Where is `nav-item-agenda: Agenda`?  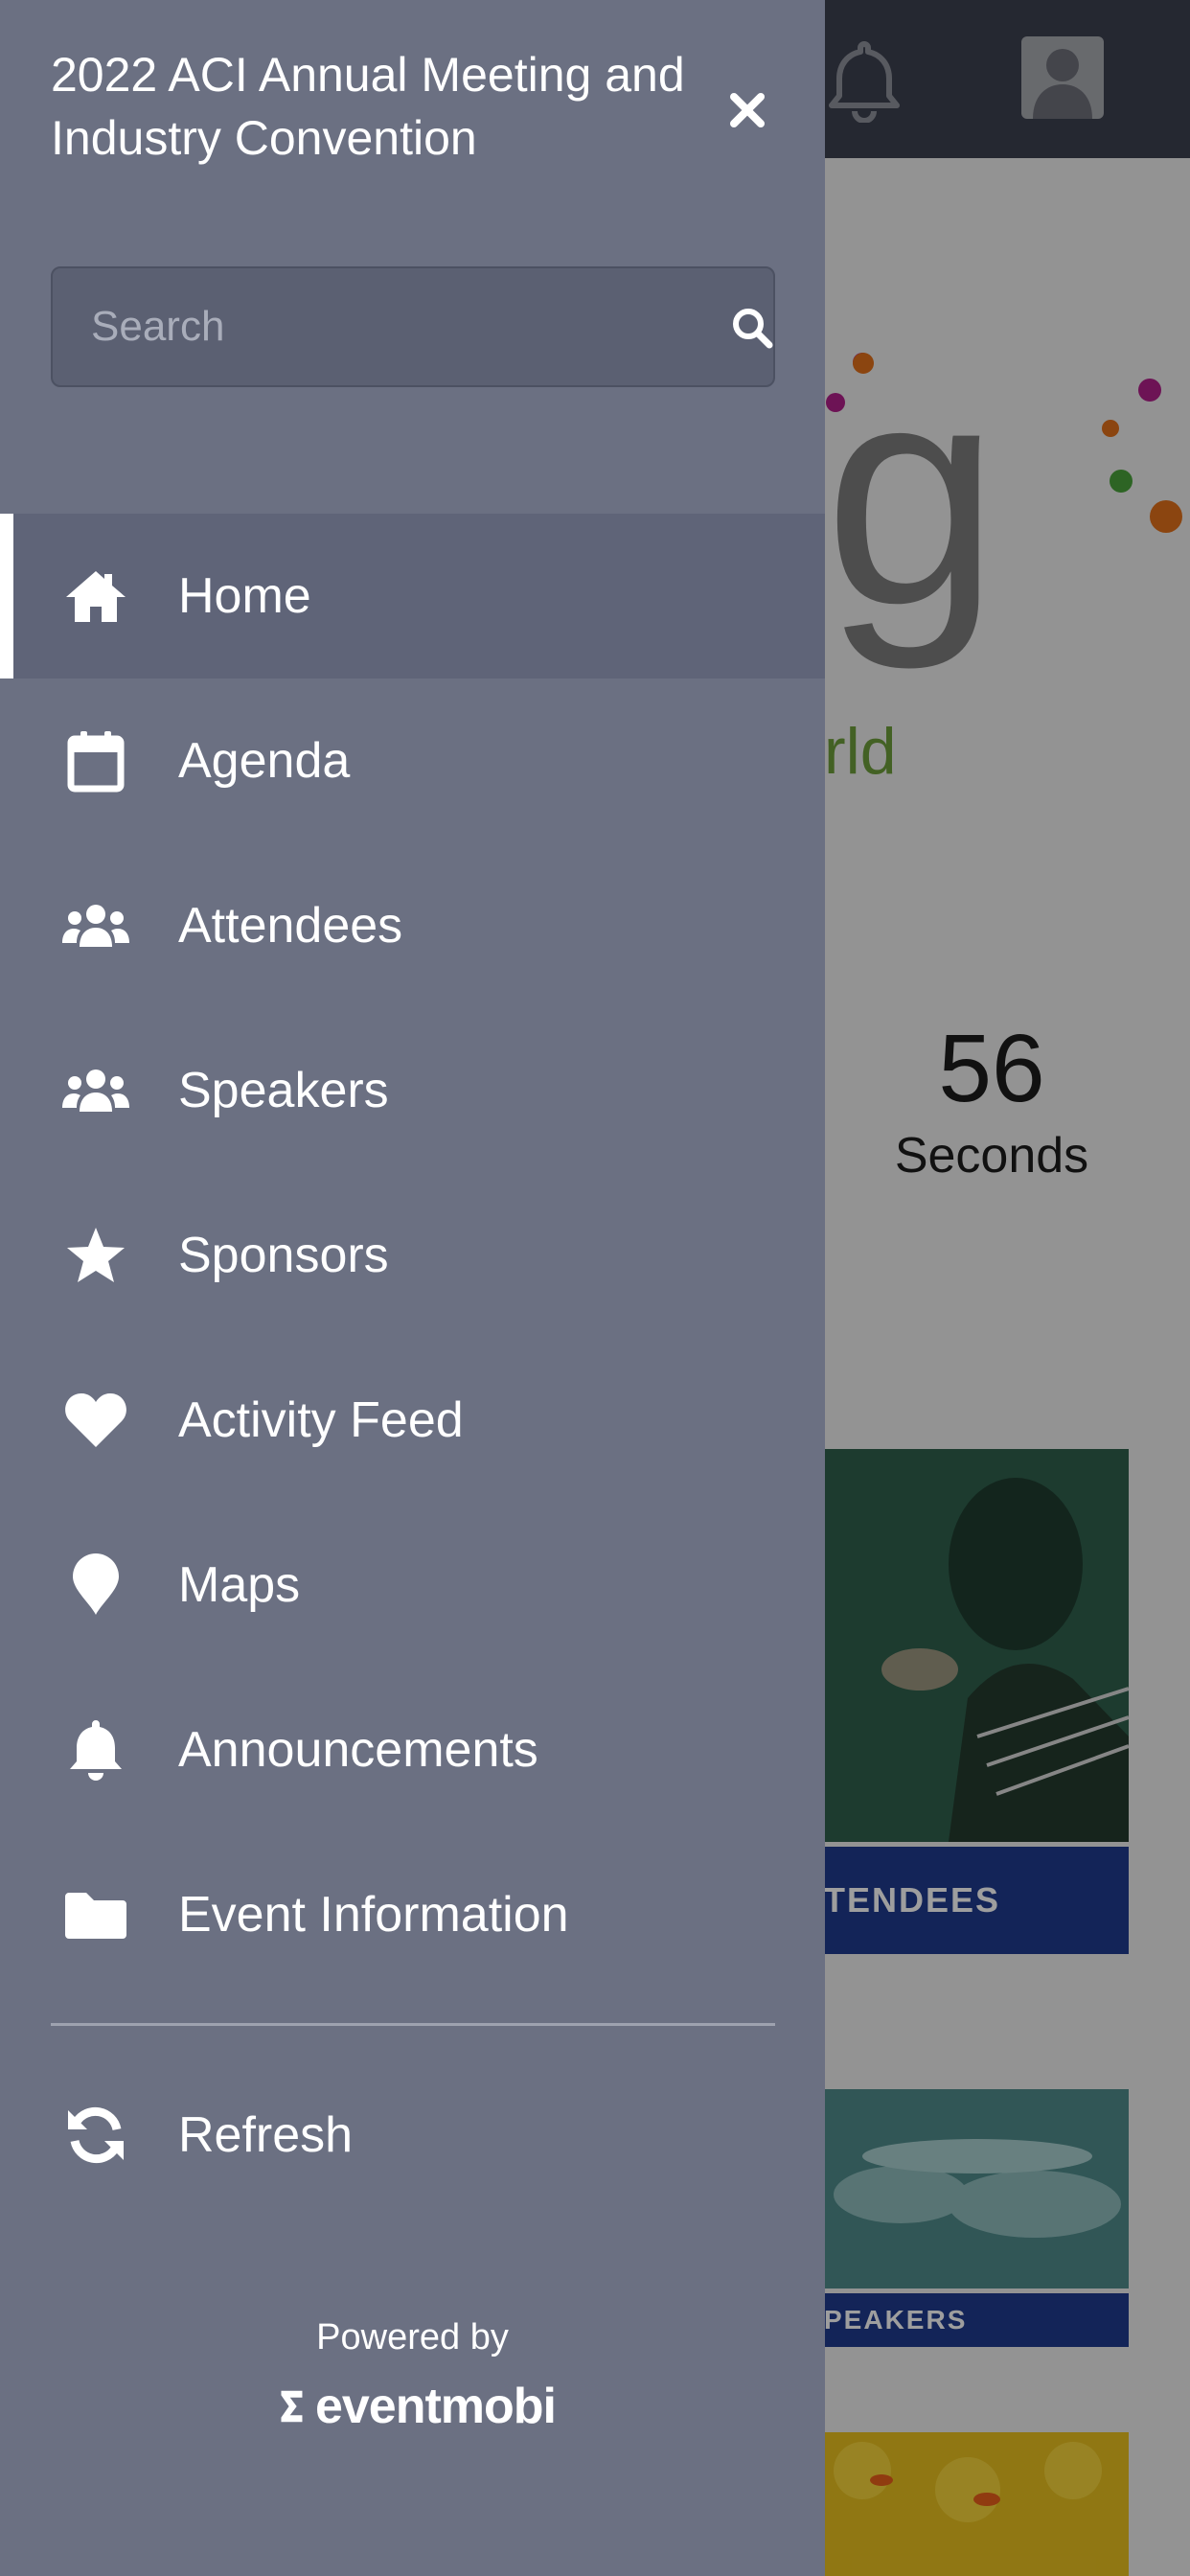 nav-item-agenda: Agenda is located at coordinates (413, 760).